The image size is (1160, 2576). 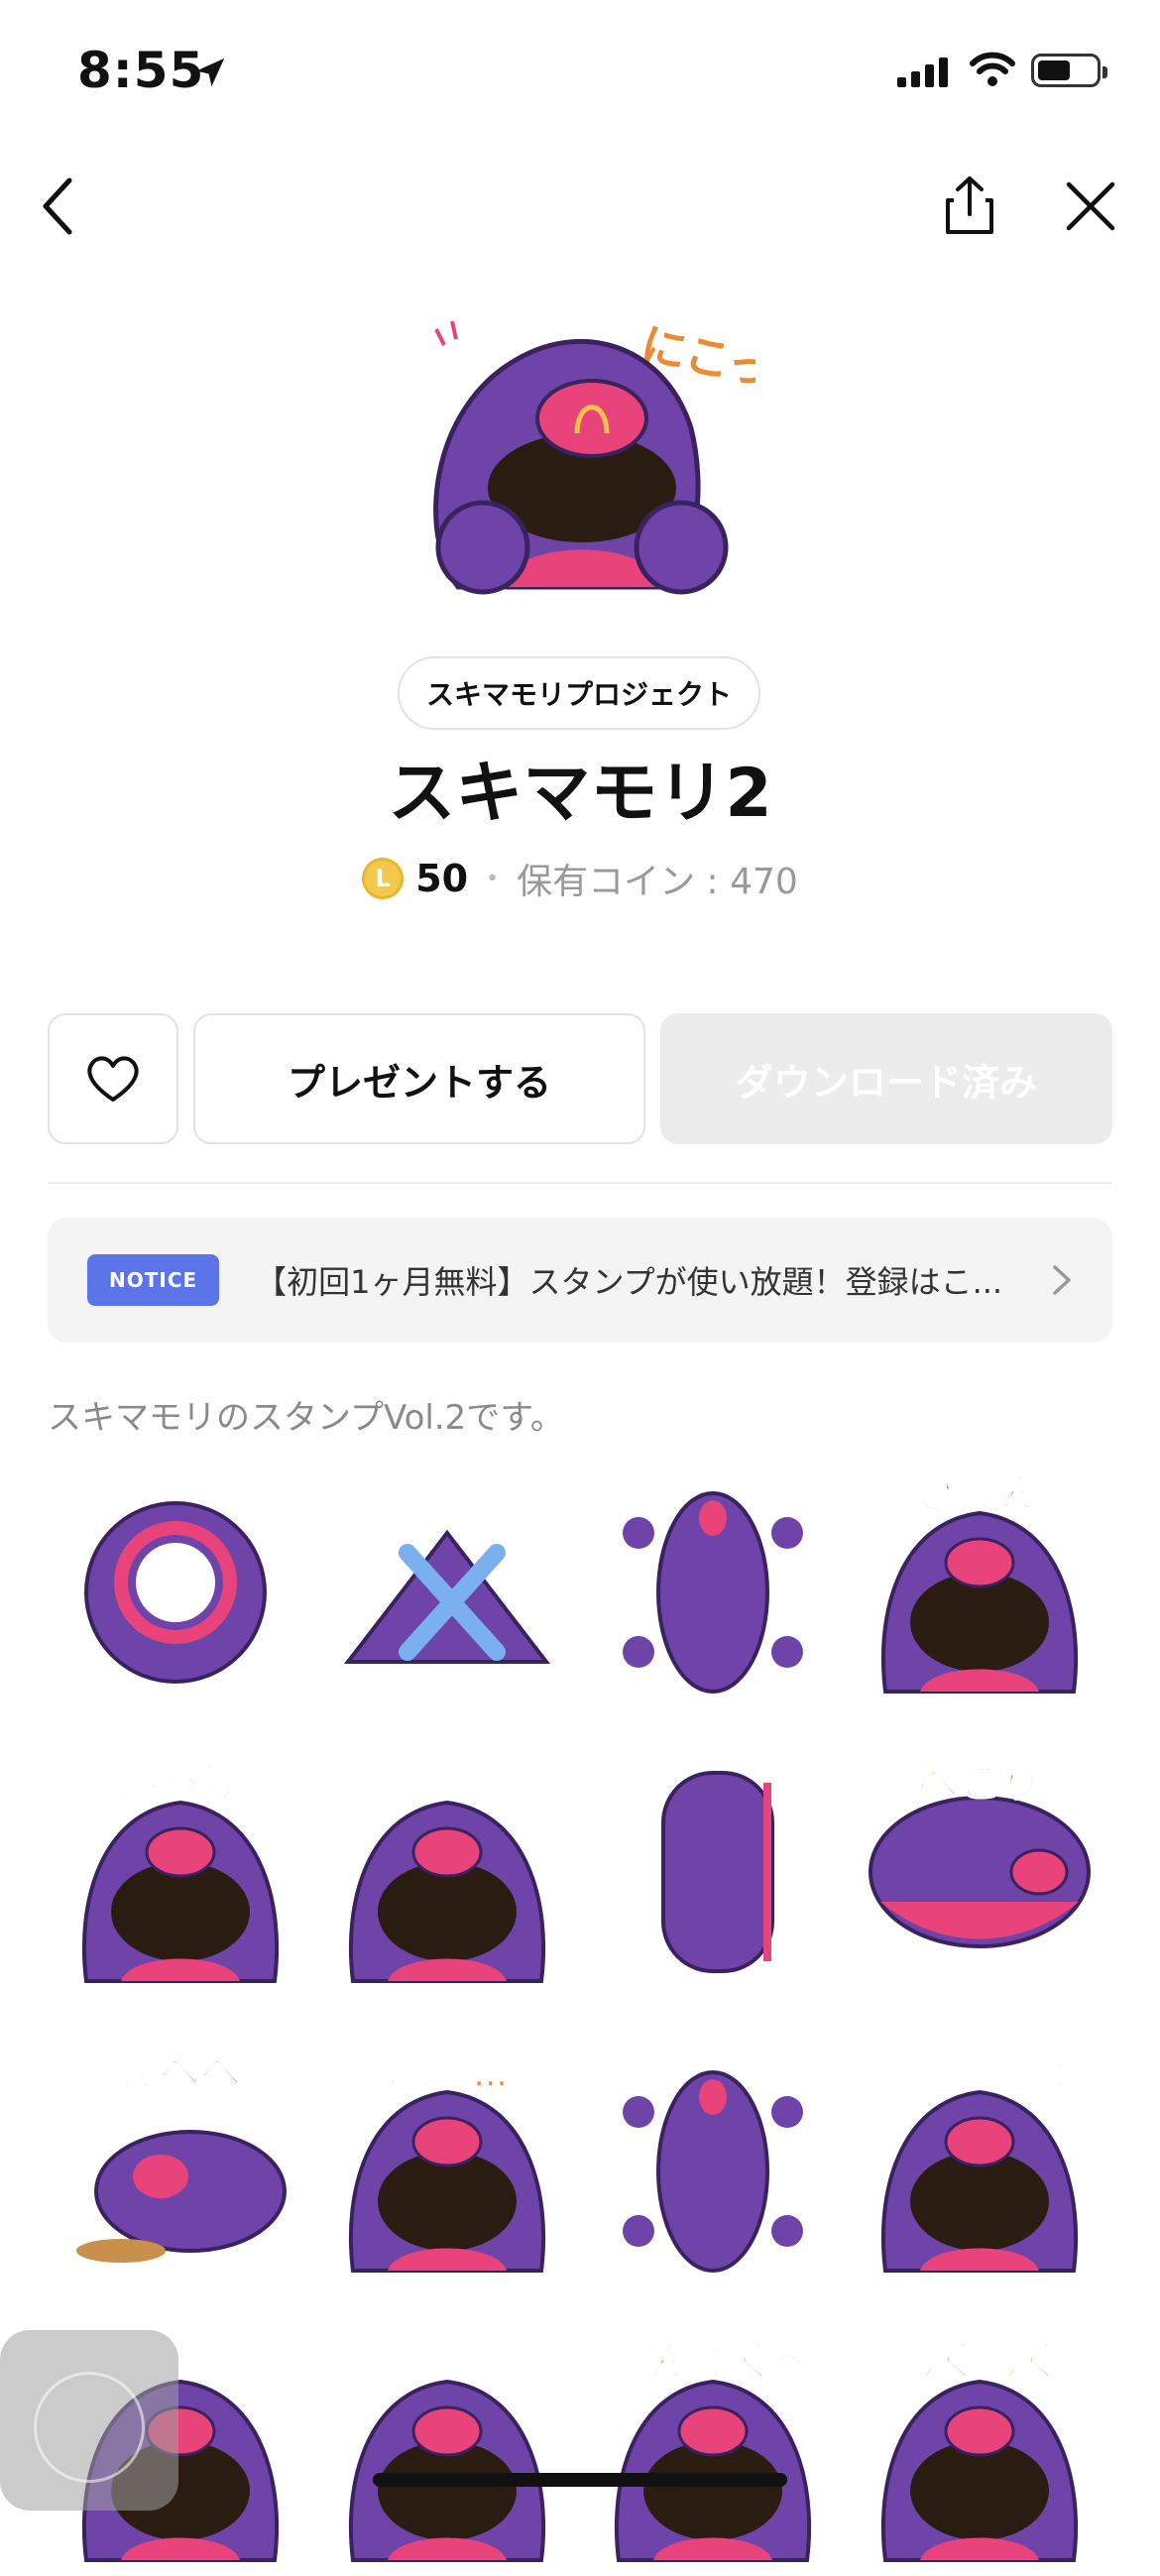 What do you see at coordinates (979, 2076) in the screenshot?
I see `sticker-caption: 走っちゃダメ！` at bounding box center [979, 2076].